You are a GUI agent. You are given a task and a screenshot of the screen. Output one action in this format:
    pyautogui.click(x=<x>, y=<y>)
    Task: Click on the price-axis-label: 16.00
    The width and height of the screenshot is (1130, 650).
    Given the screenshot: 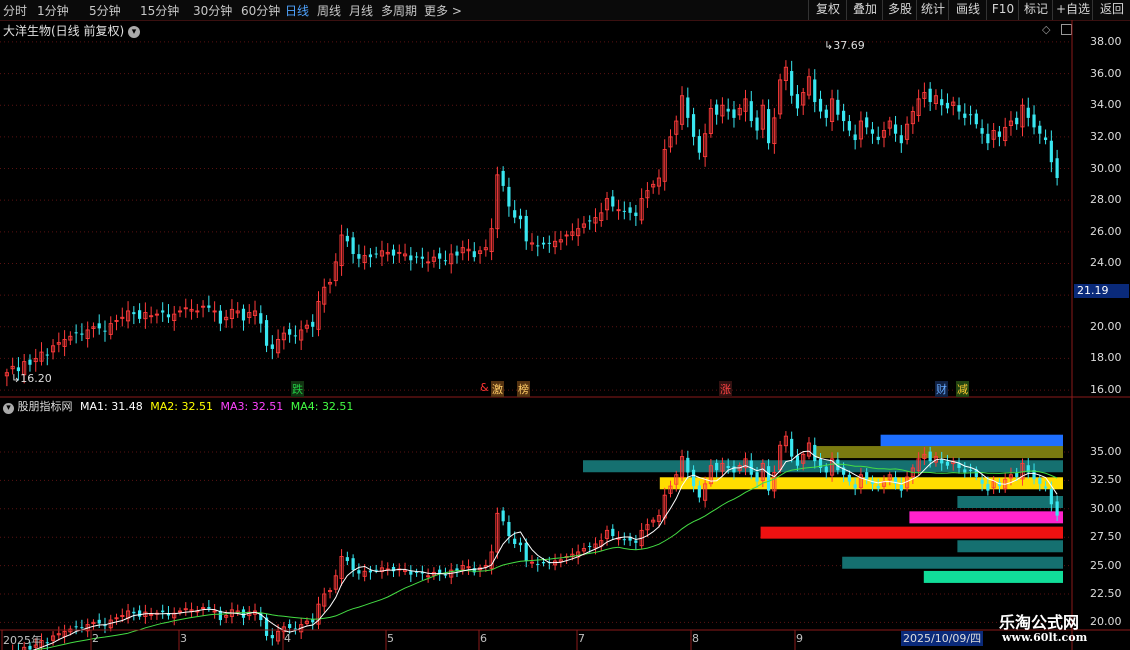 What is the action you would take?
    pyautogui.click(x=1106, y=390)
    